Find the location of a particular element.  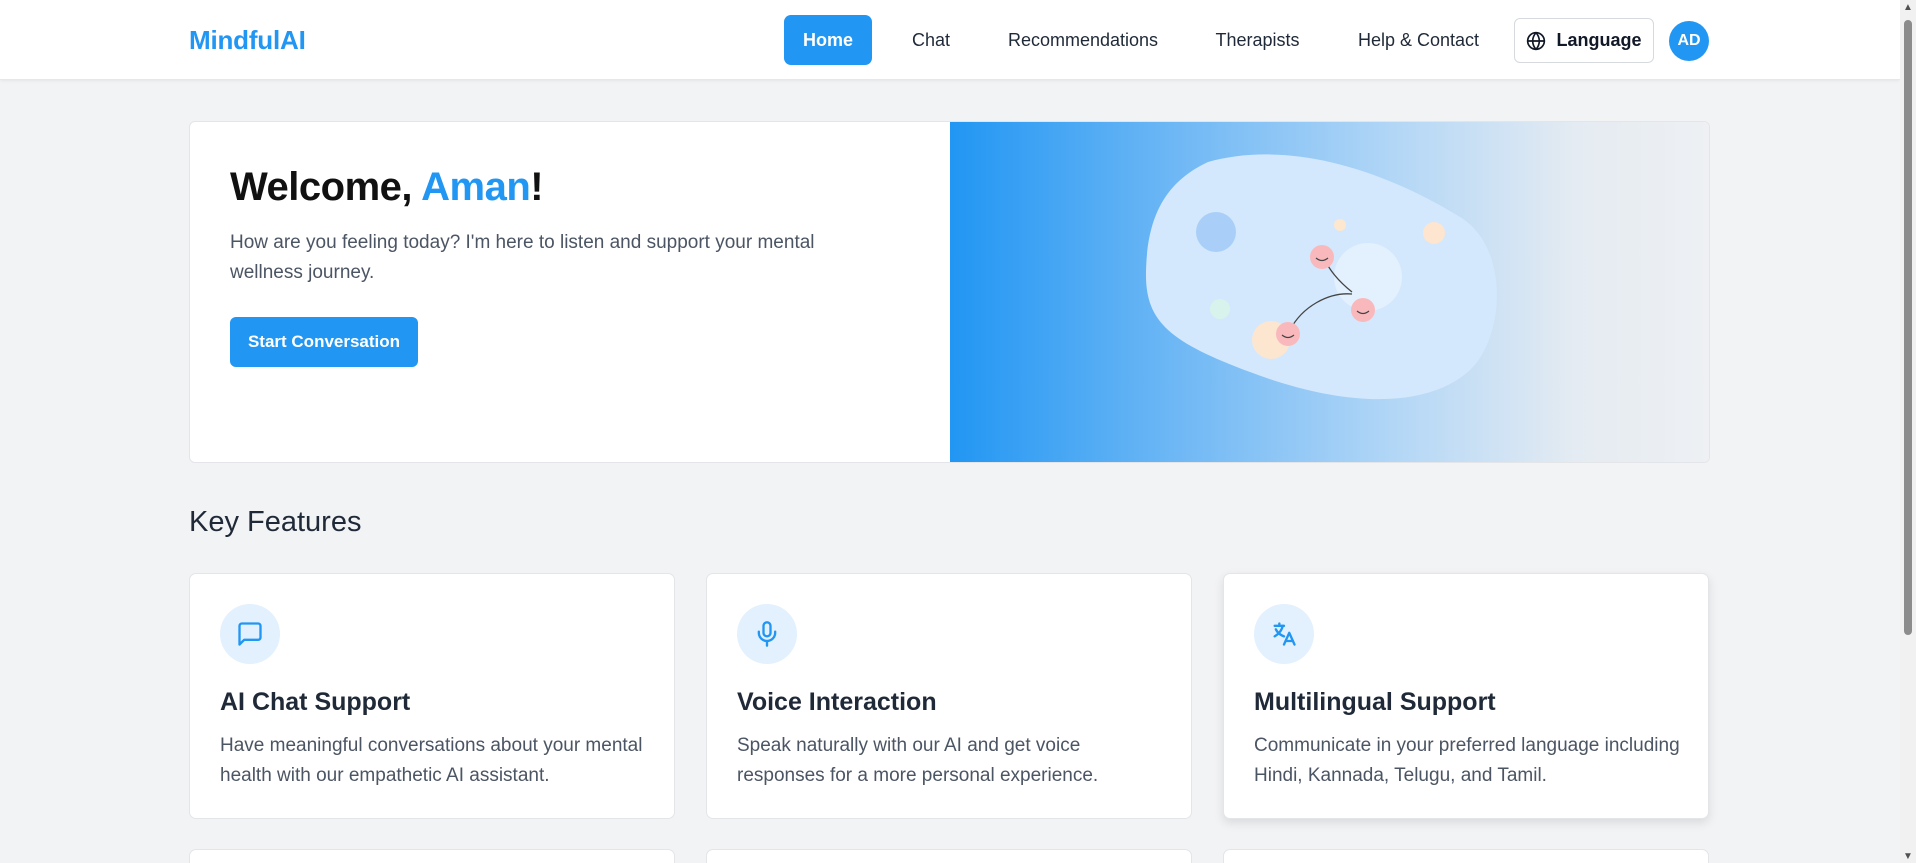

chat-bubble-icon is located at coordinates (250, 634).